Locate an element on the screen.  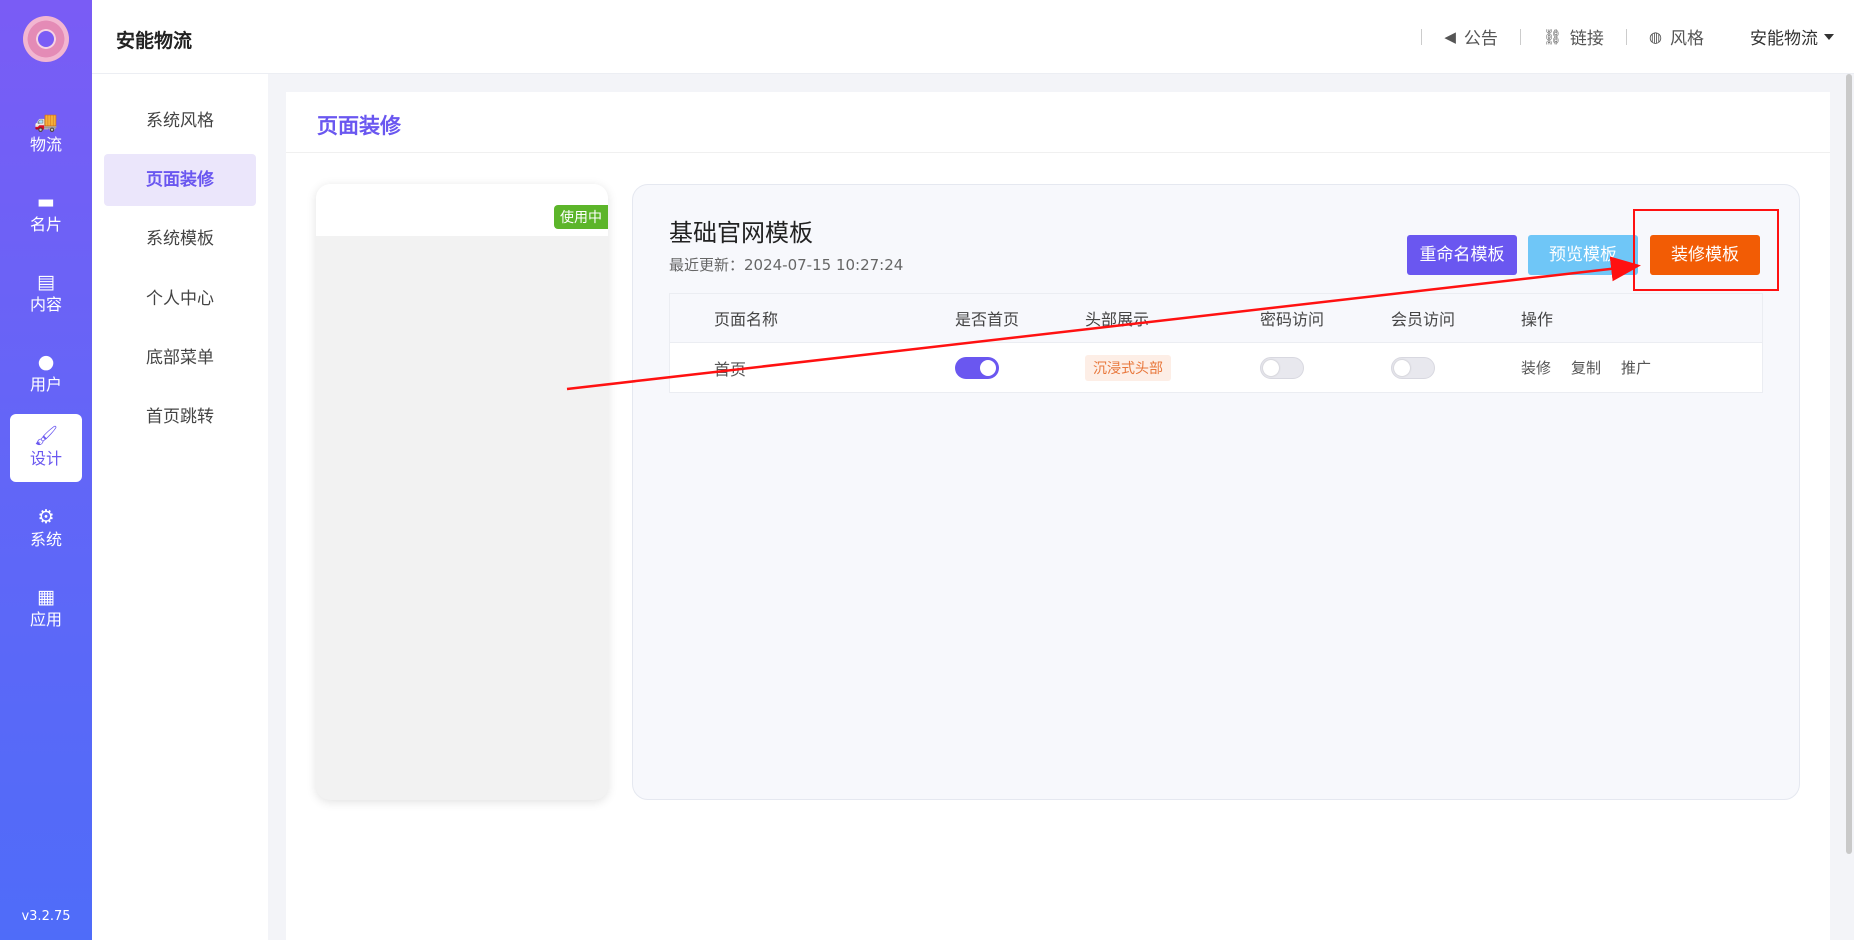
link-icon: ⛓ is located at coordinates (1552, 36).